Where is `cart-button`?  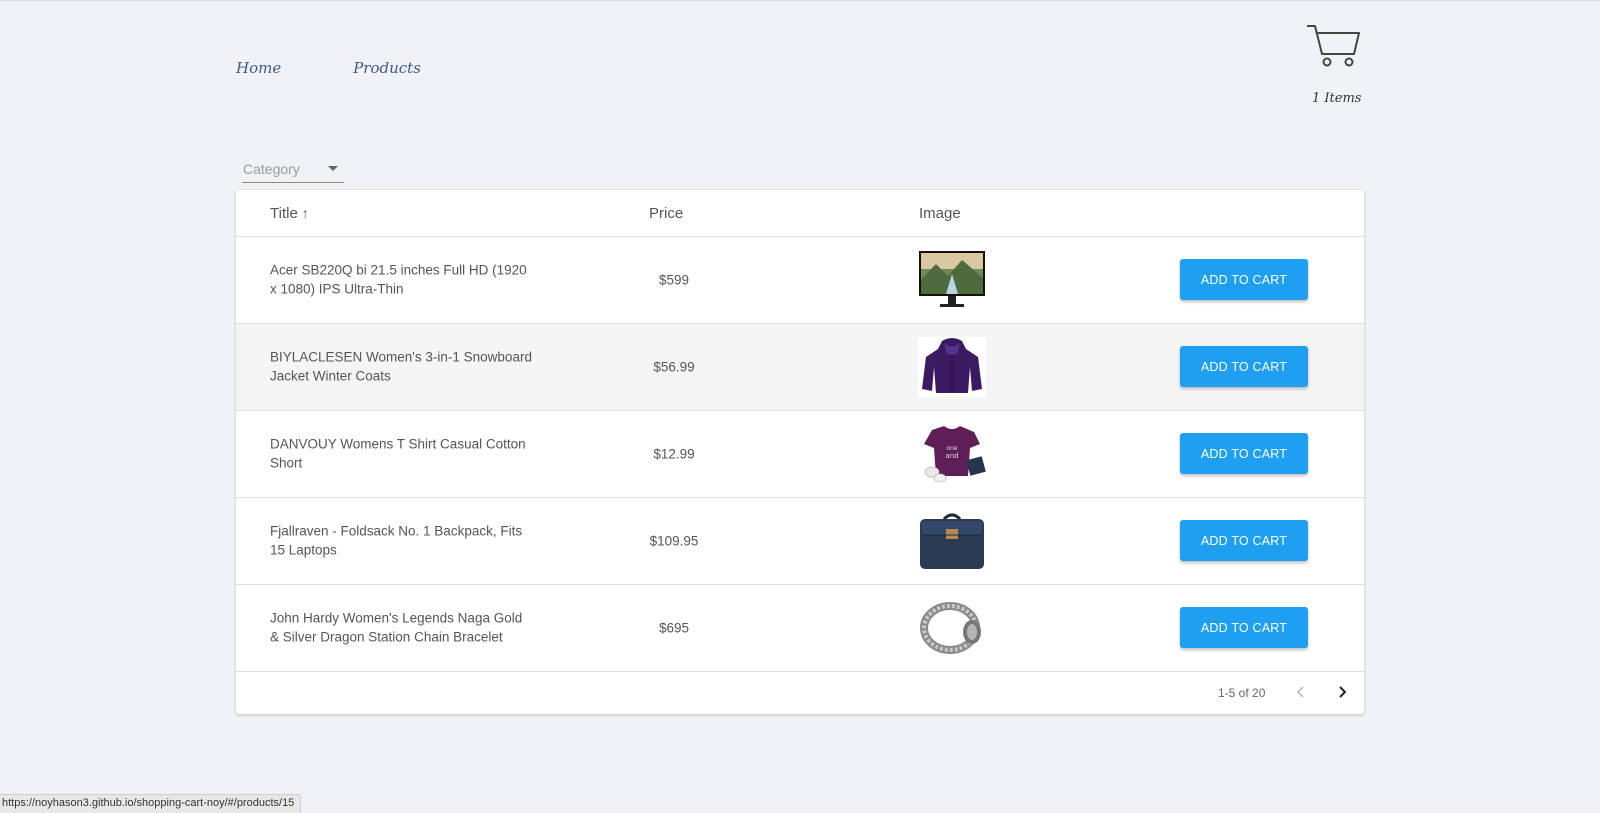
cart-button is located at coordinates (1336, 45).